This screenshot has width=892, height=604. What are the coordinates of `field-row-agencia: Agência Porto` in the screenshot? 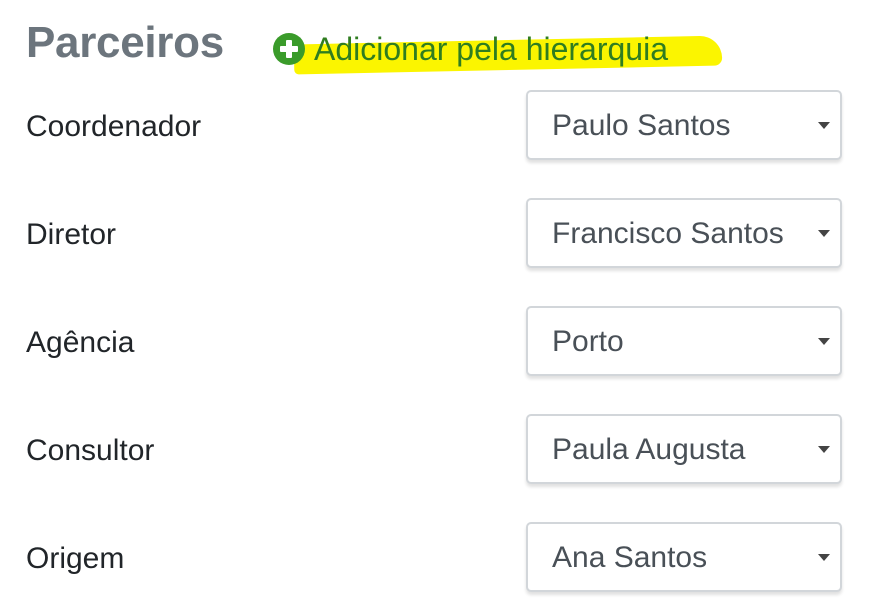 It's located at (436, 343).